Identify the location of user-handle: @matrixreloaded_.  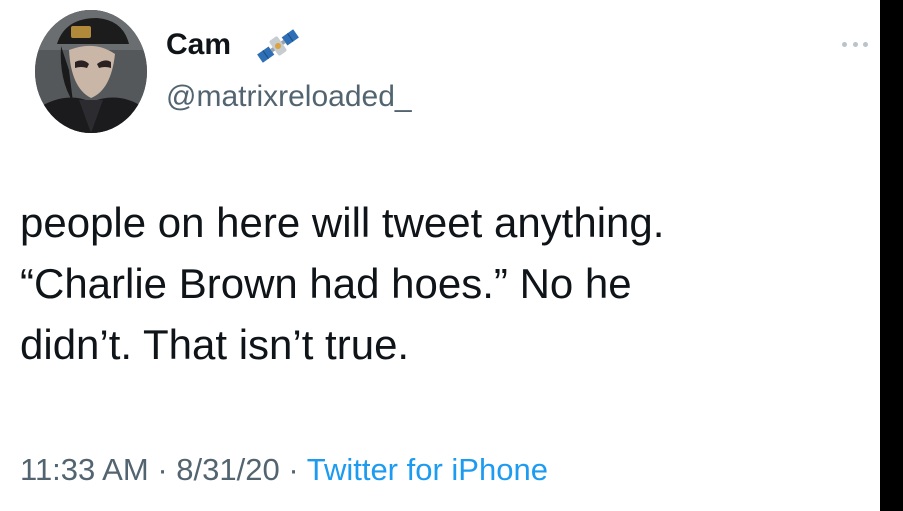
(289, 97).